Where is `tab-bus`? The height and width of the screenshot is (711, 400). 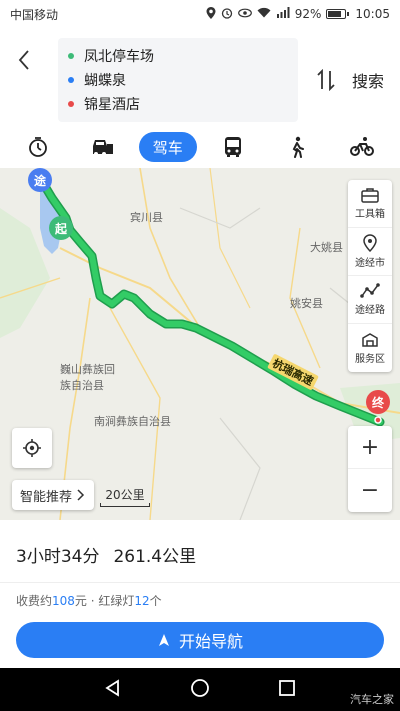 tab-bus is located at coordinates (233, 147).